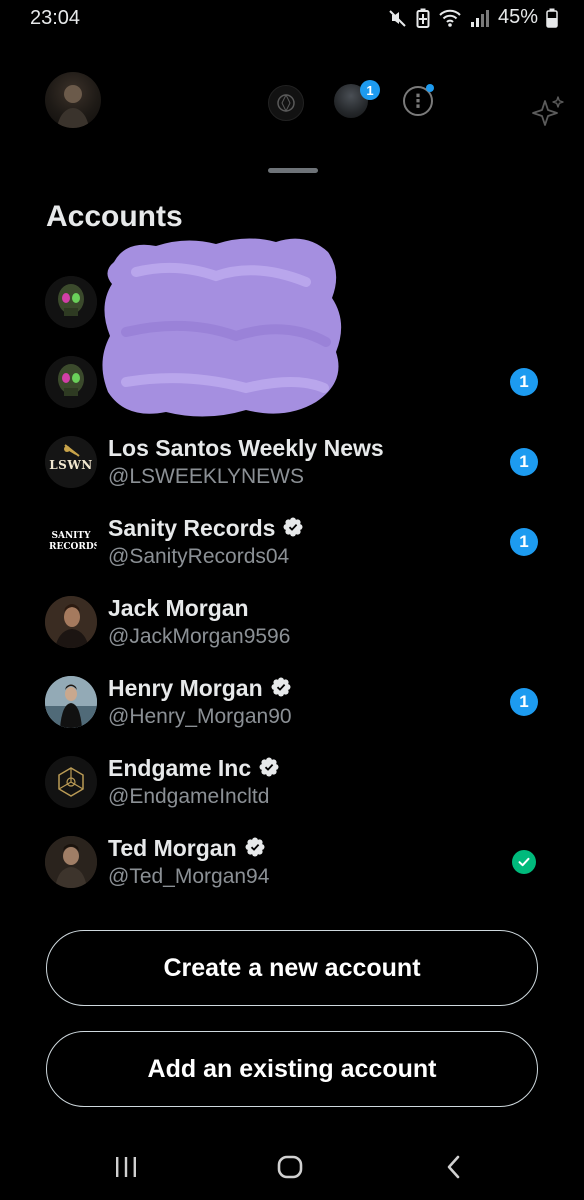  I want to click on lswn-logo-text: LSWN, so click(71, 465).